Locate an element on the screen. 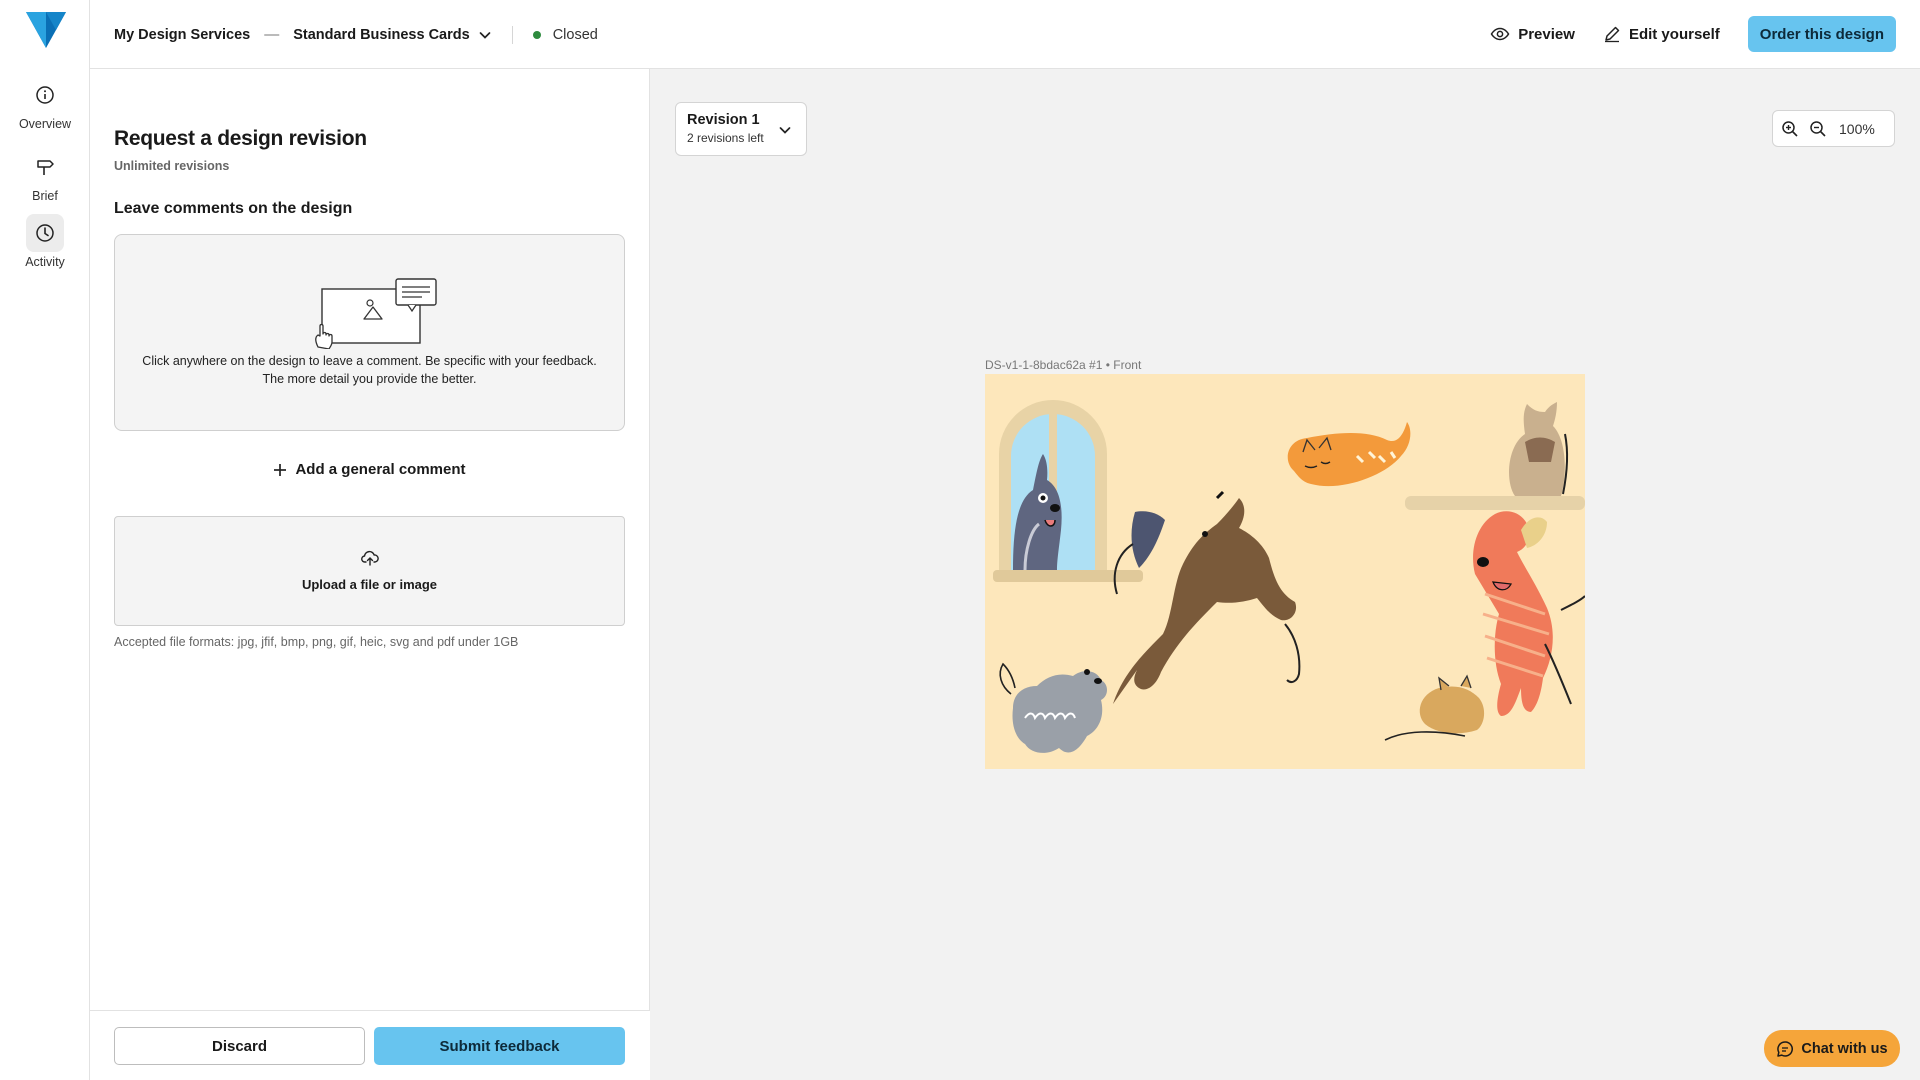 This screenshot has width=1920, height=1080. pencil-icon is located at coordinates (1612, 34).